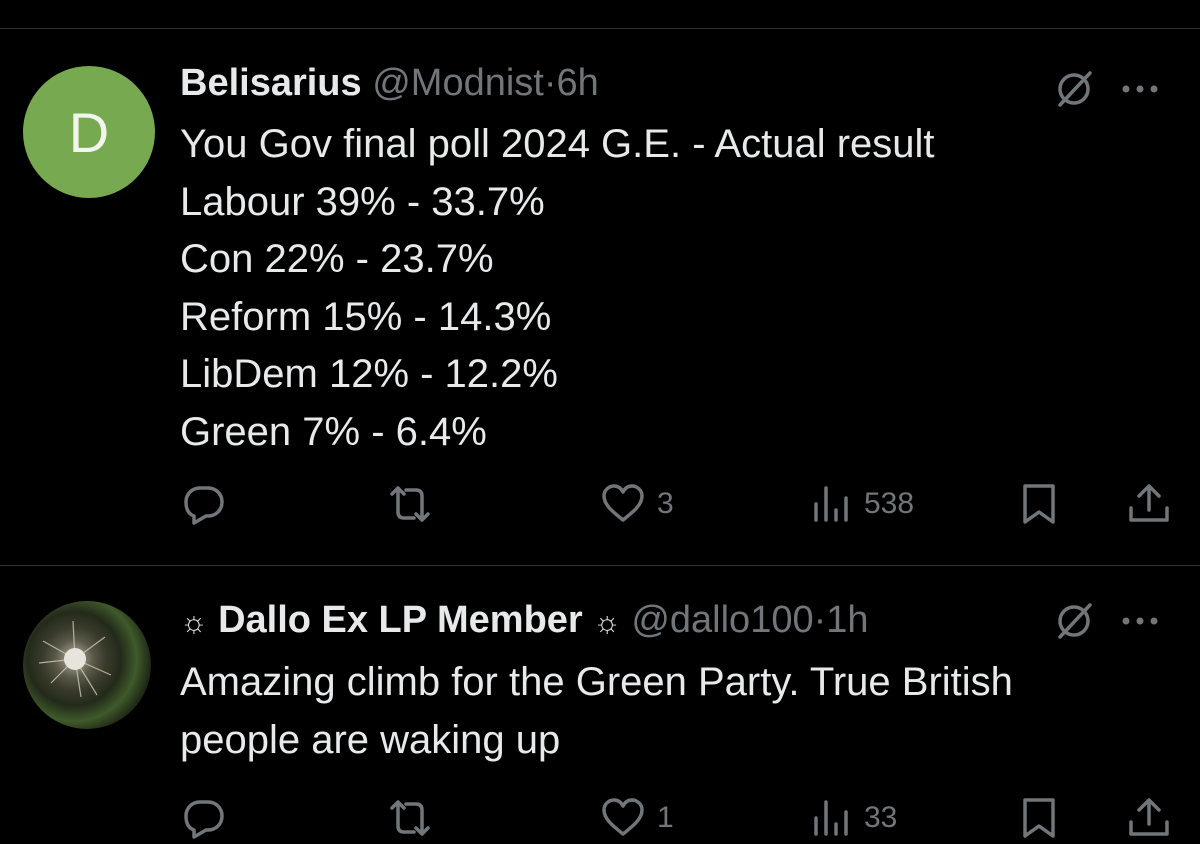 The image size is (1200, 844). I want to click on like-button: 3, so click(636, 504).